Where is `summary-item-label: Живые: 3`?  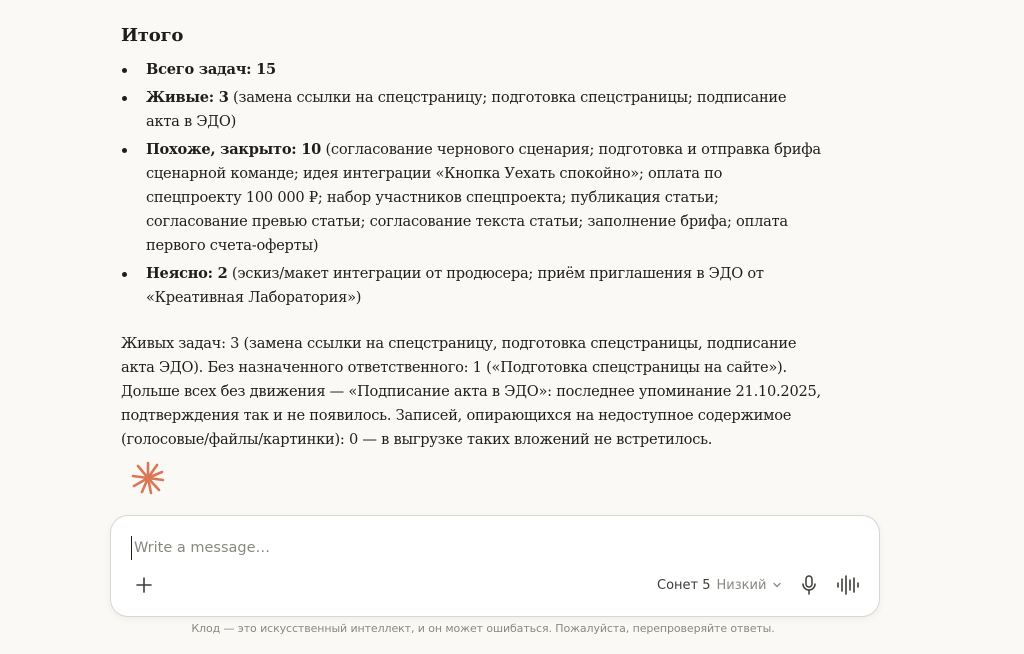
summary-item-label: Живые: 3 is located at coordinates (187, 97).